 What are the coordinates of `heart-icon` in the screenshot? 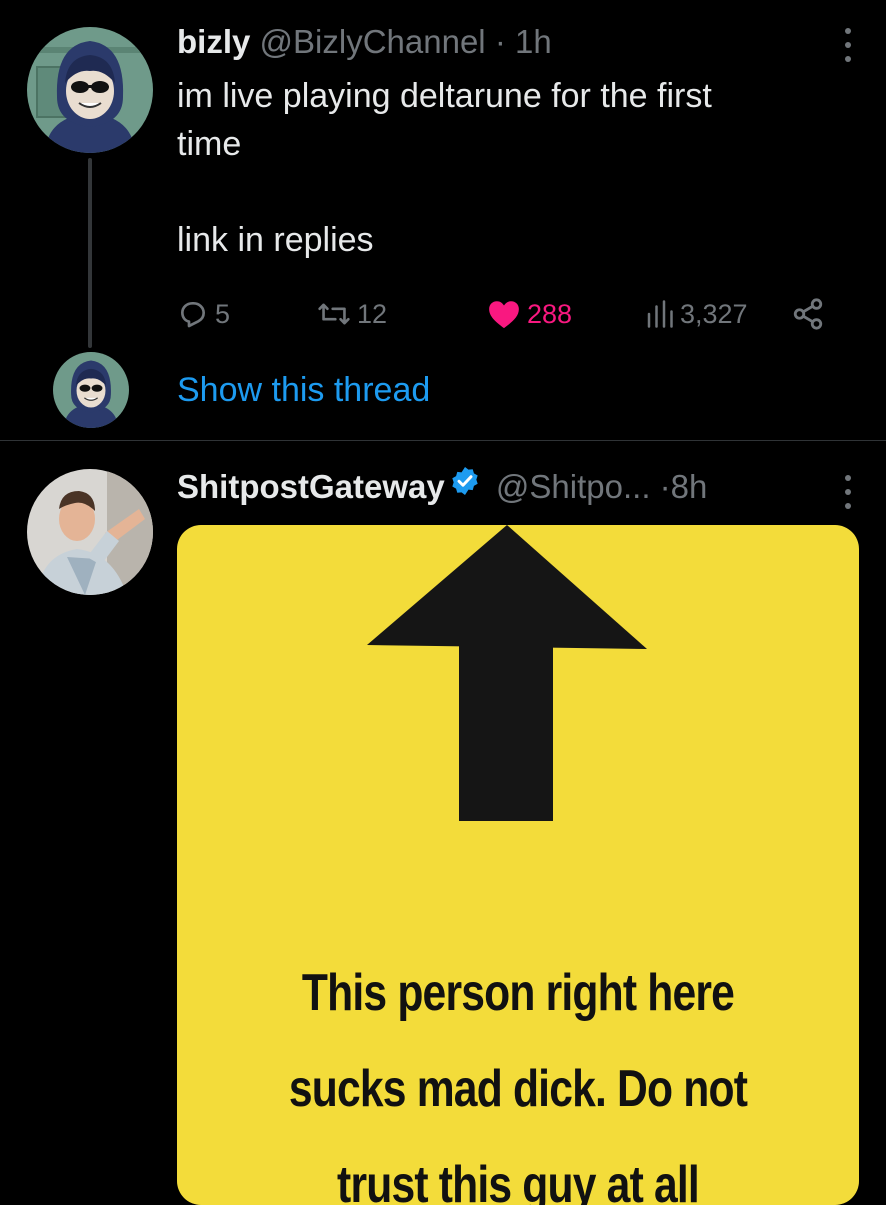 It's located at (504, 315).